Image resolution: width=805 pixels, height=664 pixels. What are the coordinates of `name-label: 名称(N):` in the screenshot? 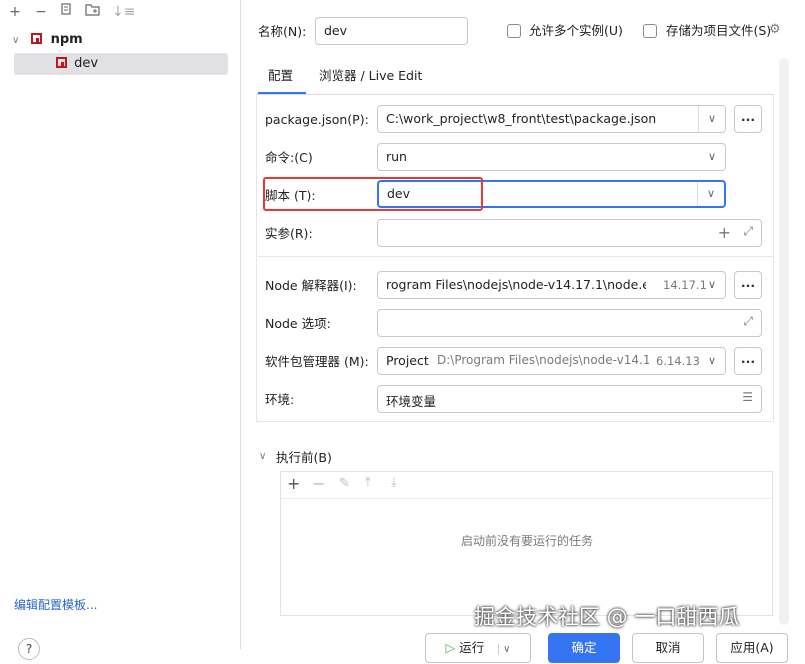 It's located at (282, 31).